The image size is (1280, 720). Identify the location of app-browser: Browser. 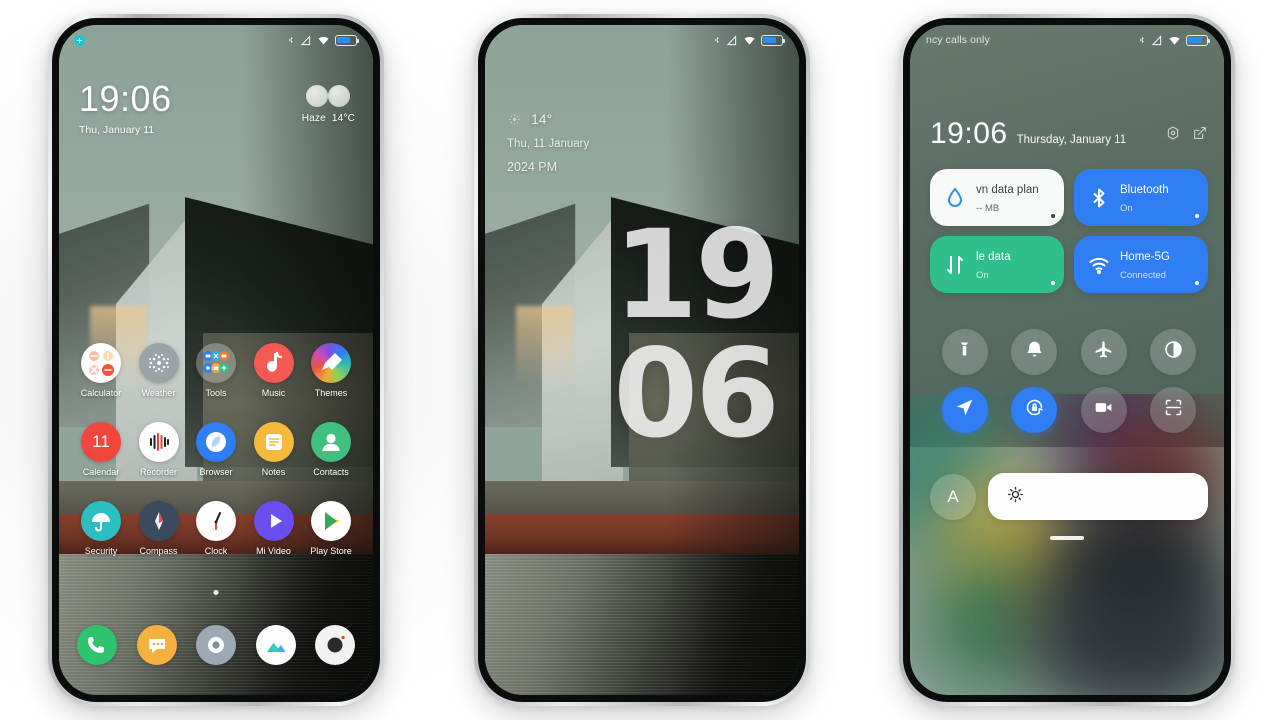
(216, 449).